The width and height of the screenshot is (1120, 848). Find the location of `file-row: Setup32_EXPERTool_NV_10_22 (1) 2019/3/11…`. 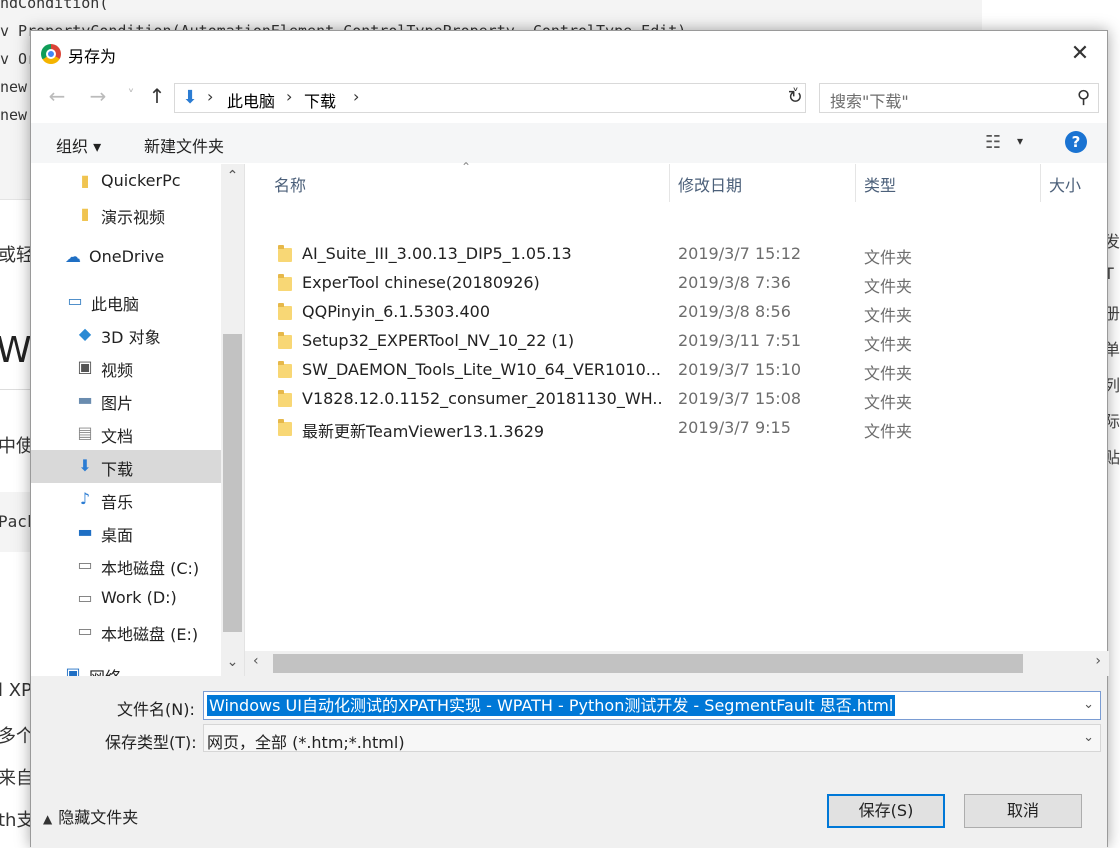

file-row: Setup32_EXPERTool_NV_10_22 (1) 2019/3/11… is located at coordinates (655, 341).